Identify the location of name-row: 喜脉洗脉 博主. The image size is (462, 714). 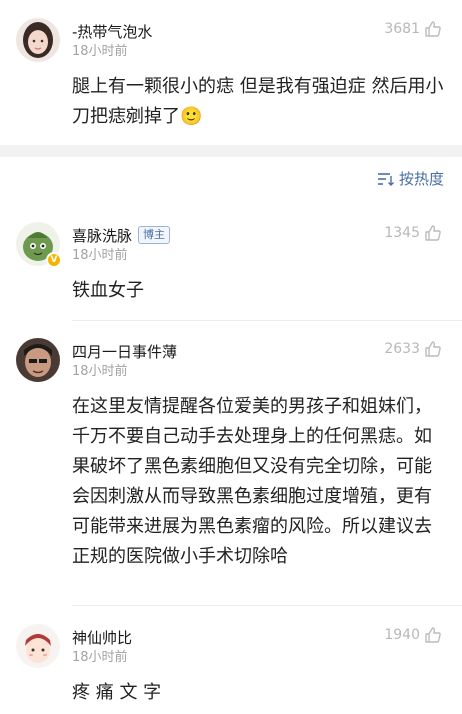
(121, 235).